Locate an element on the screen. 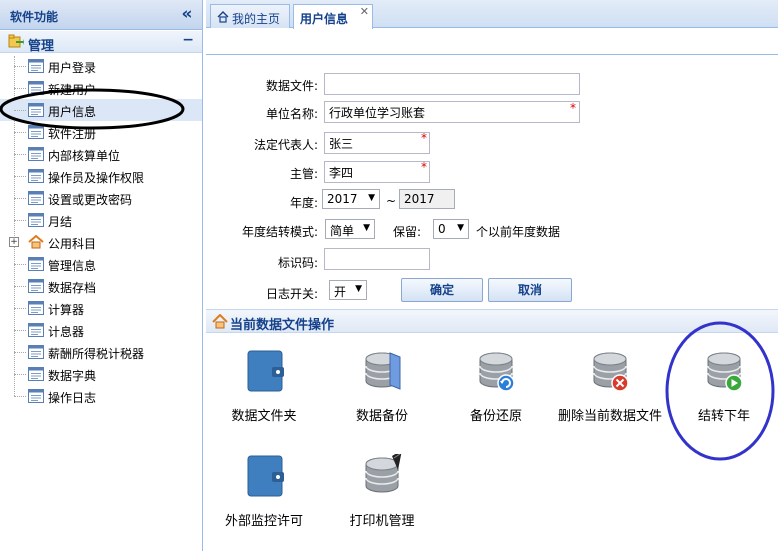  year-to-field: 2017 is located at coordinates (427, 199).